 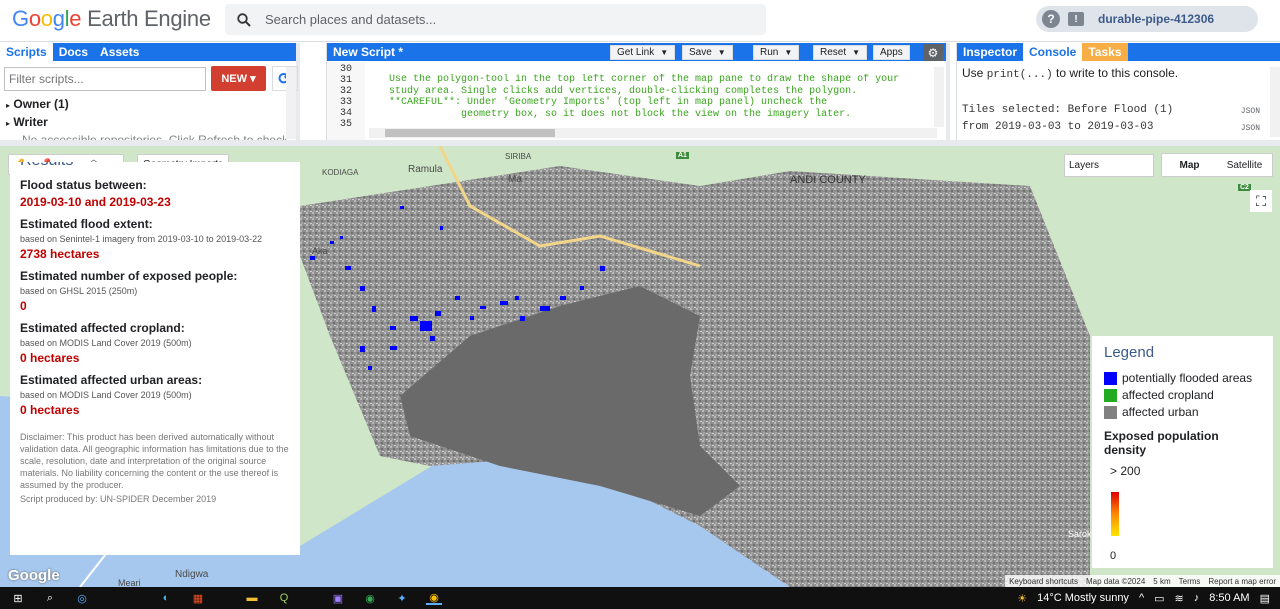 I want to click on tab-inspector: Inspector, so click(x=990, y=52).